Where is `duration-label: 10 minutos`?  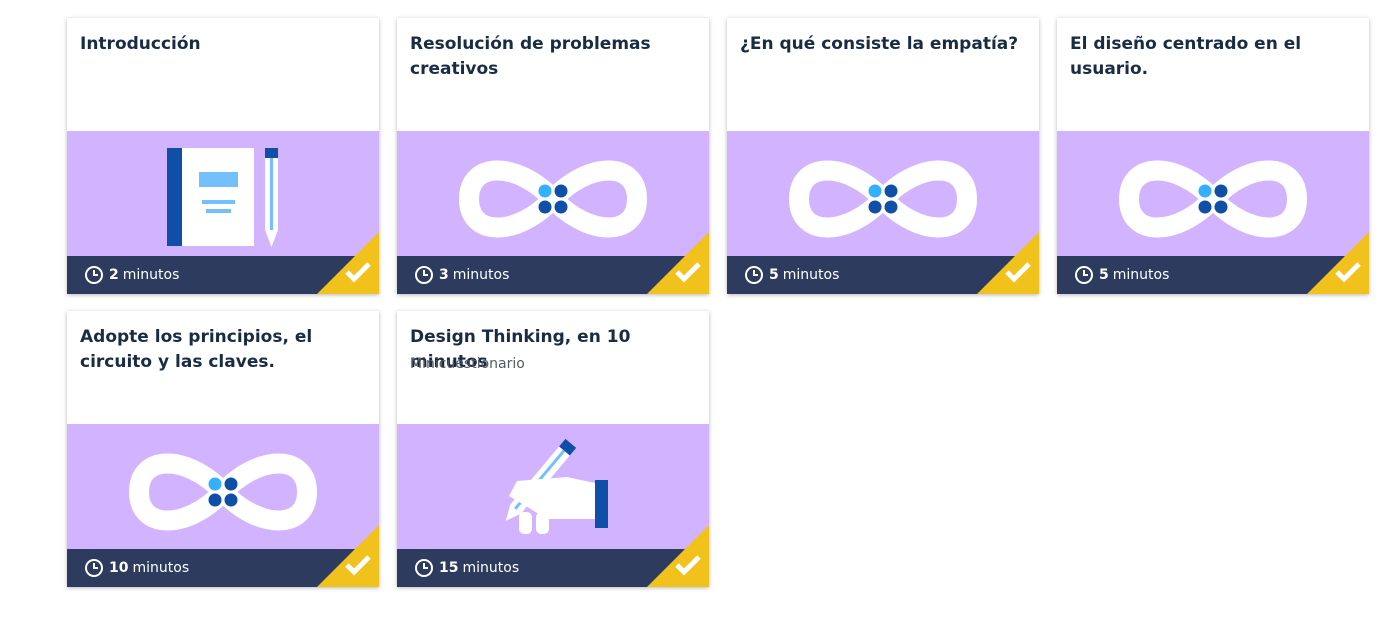
duration-label: 10 minutos is located at coordinates (136, 568).